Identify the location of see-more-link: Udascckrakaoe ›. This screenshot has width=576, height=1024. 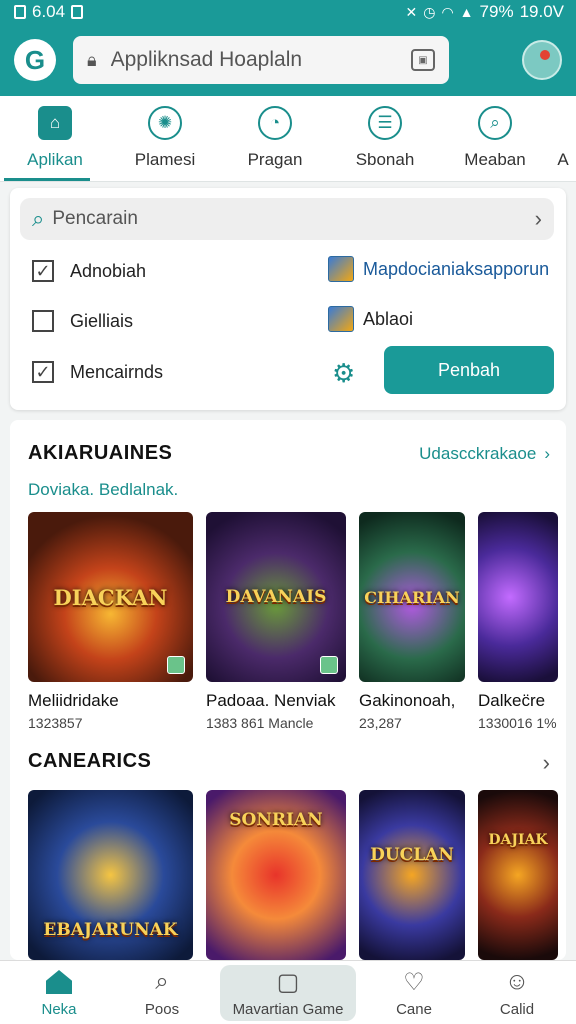
(484, 454).